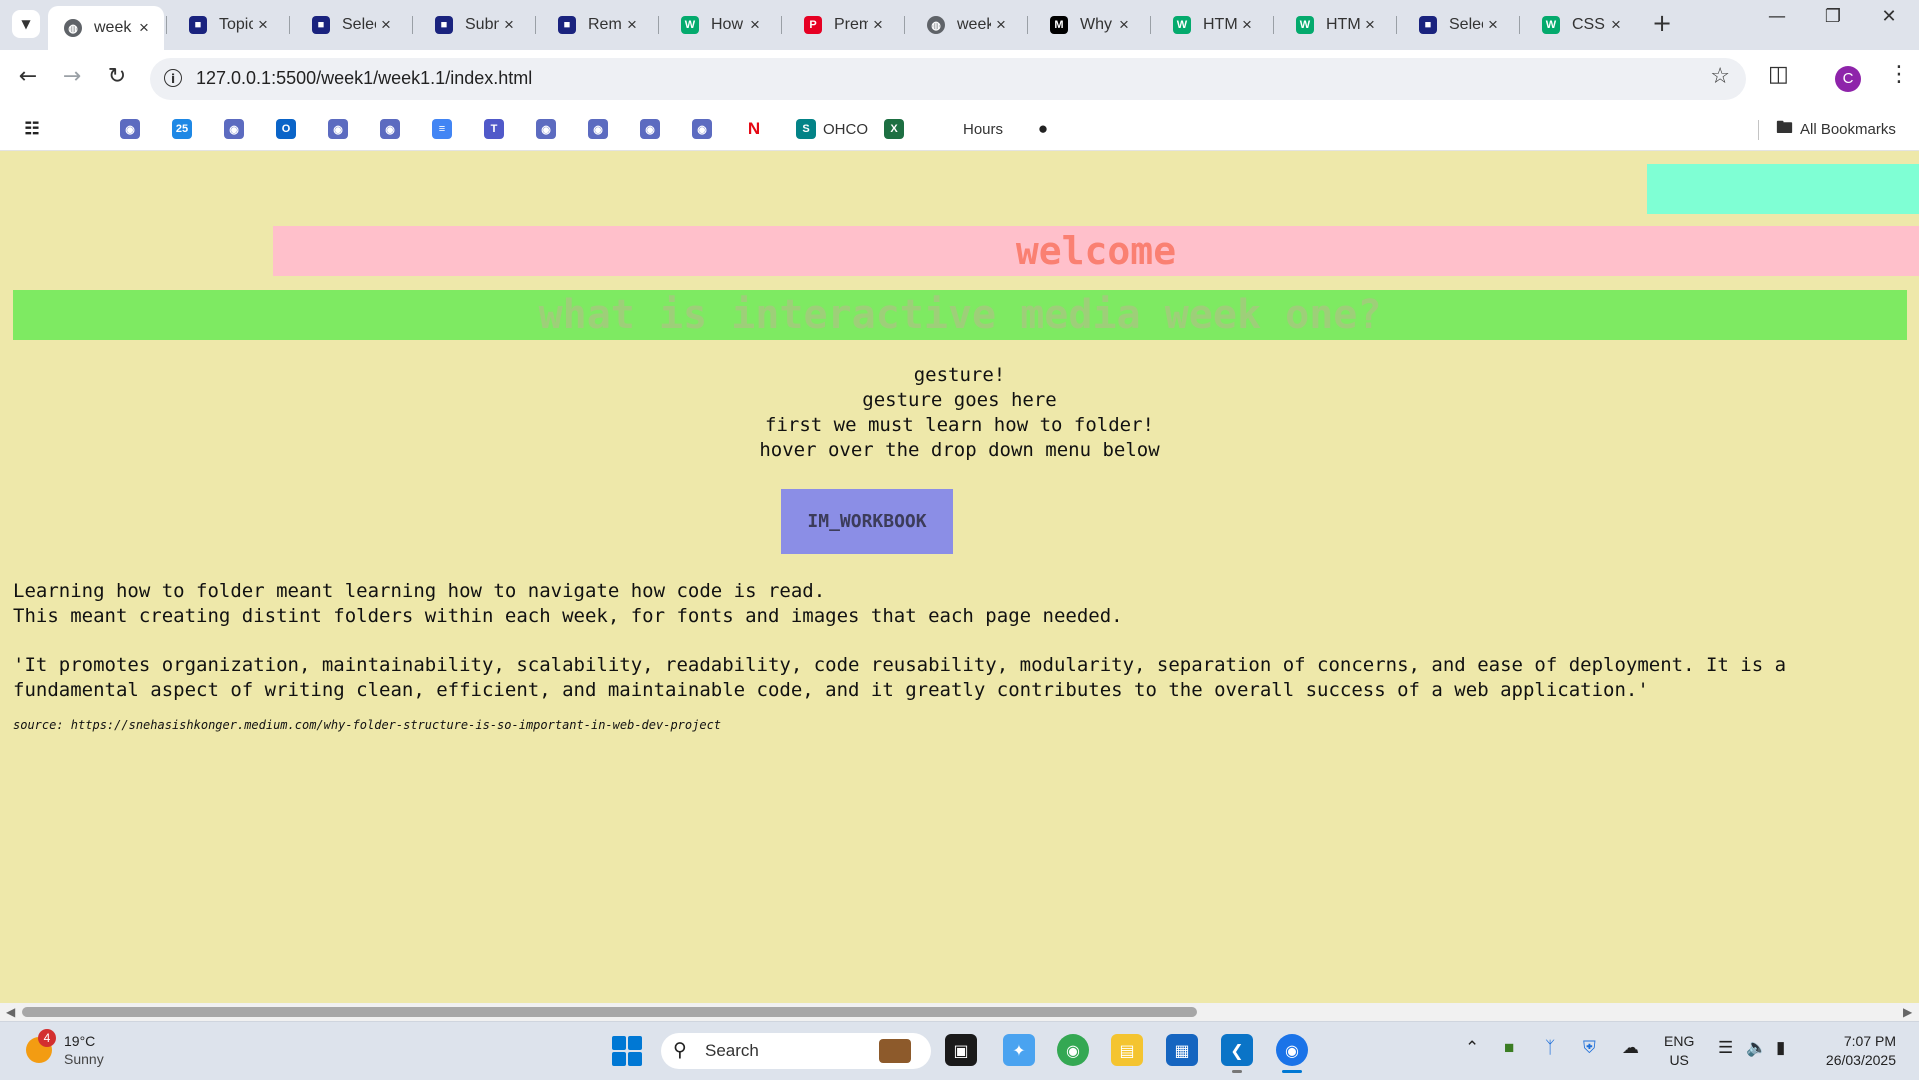 The width and height of the screenshot is (1919, 1080). What do you see at coordinates (627, 1051) in the screenshot?
I see `start-button` at bounding box center [627, 1051].